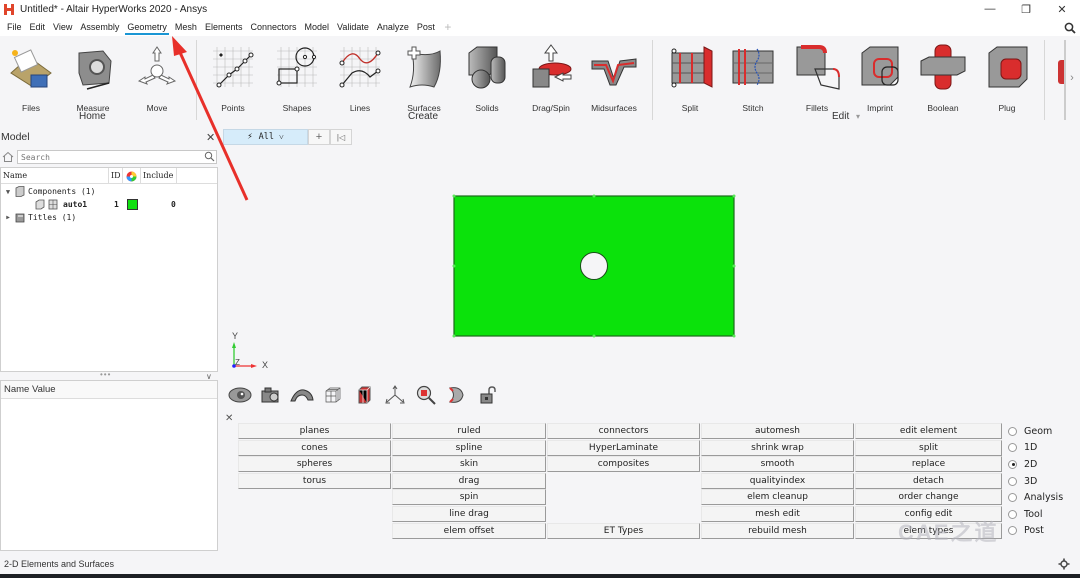 This screenshot has width=1080, height=578. Describe the element at coordinates (551, 78) in the screenshot. I see `tool-drag-spin: Drag/Spin` at that location.